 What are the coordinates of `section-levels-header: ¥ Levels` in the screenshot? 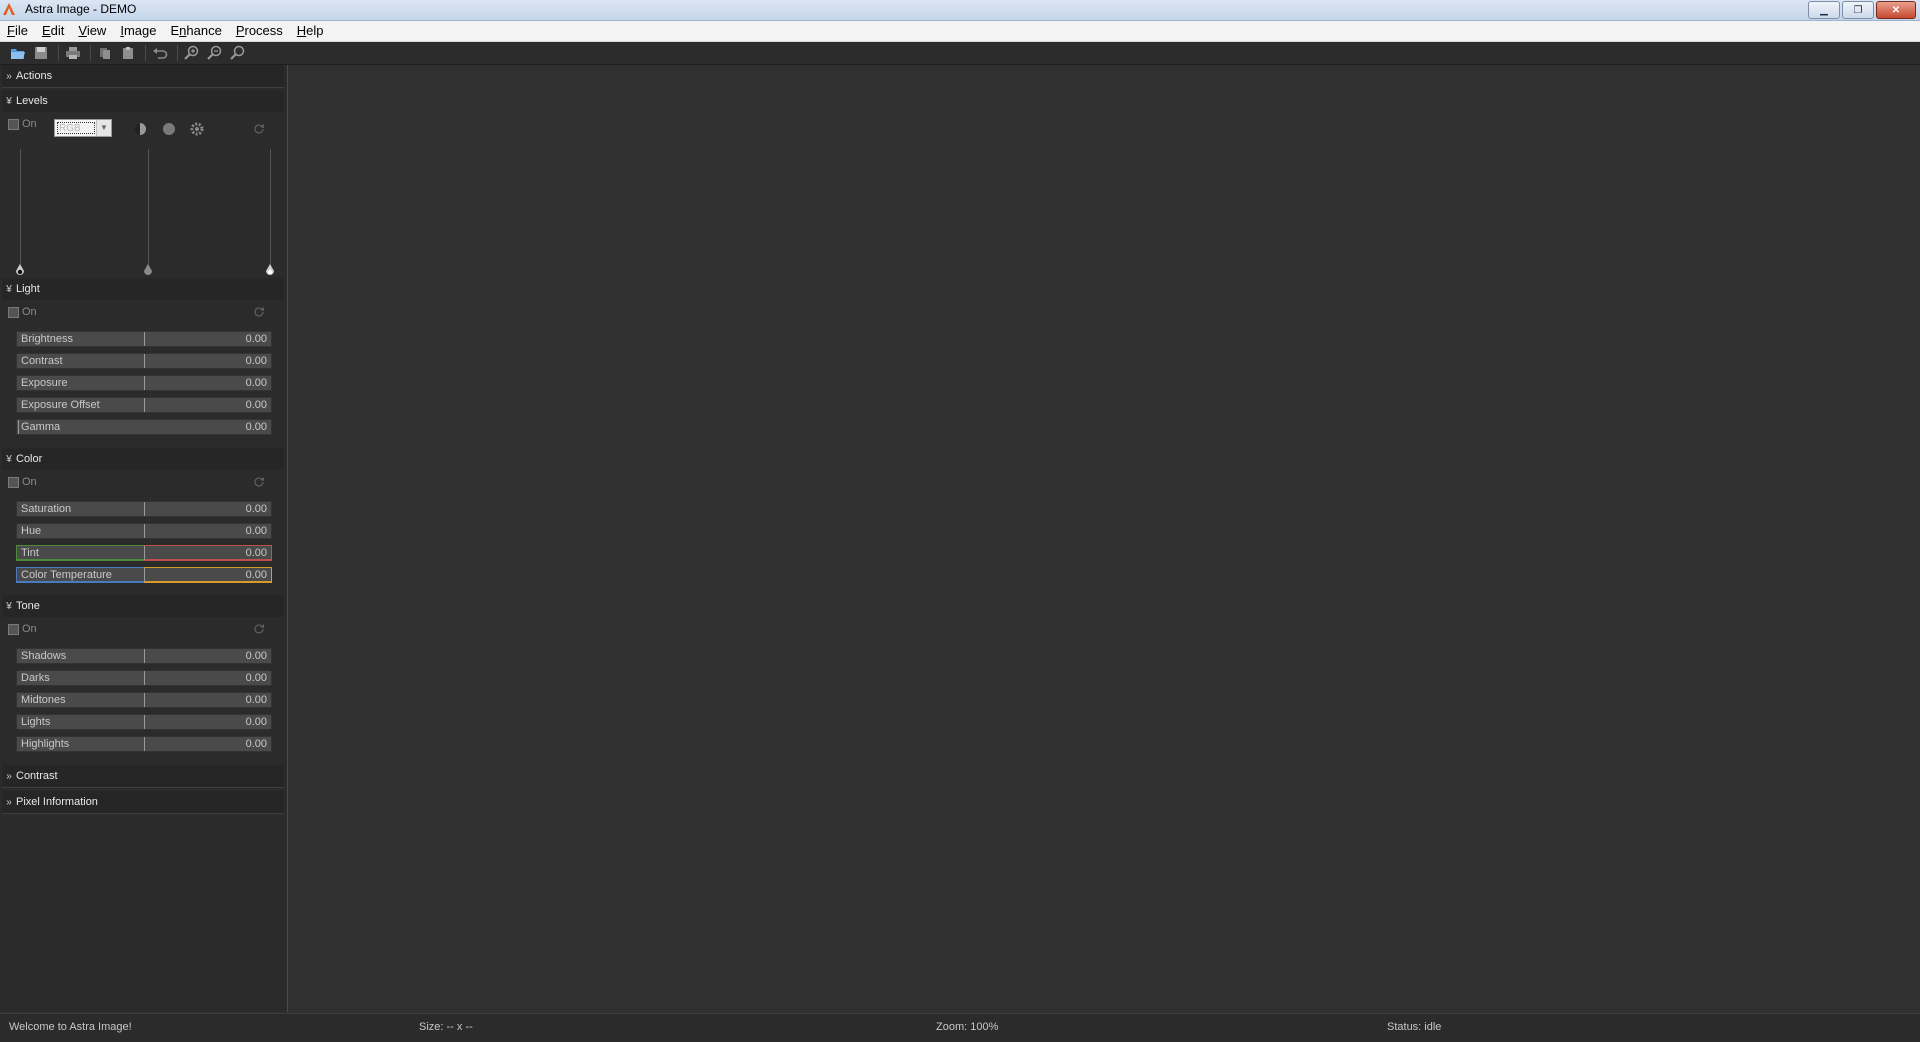 It's located at (143, 101).